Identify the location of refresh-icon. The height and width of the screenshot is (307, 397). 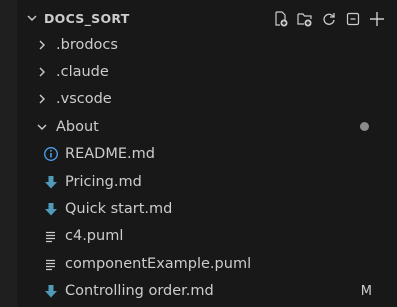
(329, 19).